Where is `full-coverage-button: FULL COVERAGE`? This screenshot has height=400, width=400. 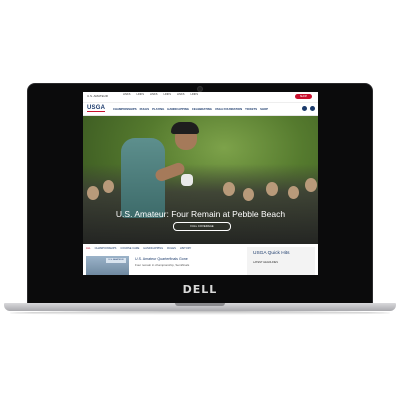 full-coverage-button: FULL COVERAGE is located at coordinates (202, 226).